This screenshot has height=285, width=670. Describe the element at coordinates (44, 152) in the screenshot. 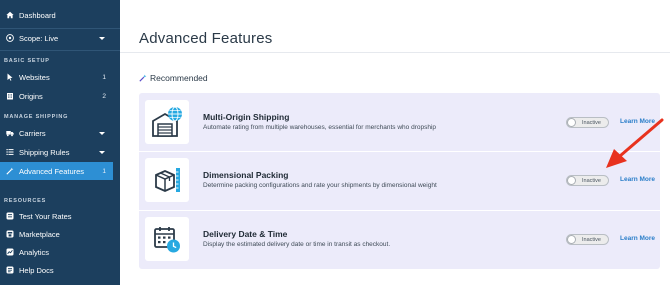

I see `sidebar-item-label: Shipping Rules` at that location.